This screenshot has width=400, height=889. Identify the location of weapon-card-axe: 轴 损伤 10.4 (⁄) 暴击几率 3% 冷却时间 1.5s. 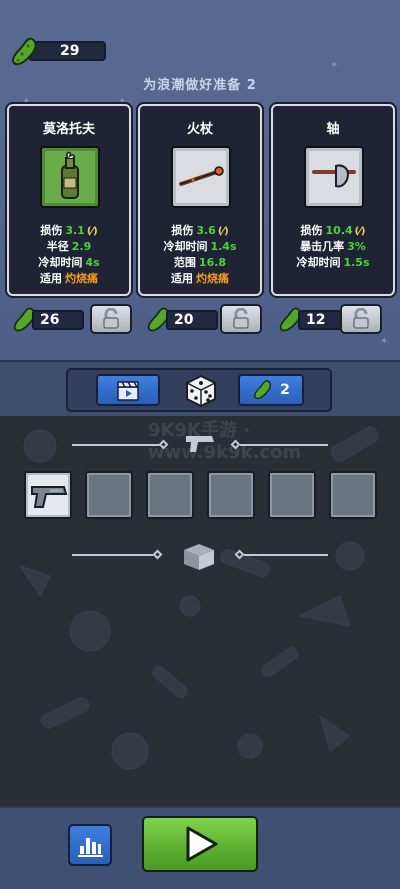
(333, 200).